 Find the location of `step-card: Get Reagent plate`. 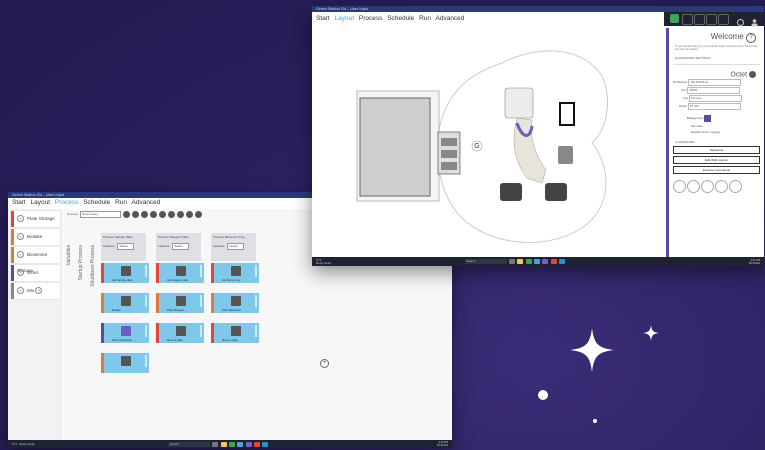

step-card: Get Reagent plate is located at coordinates (180, 273).